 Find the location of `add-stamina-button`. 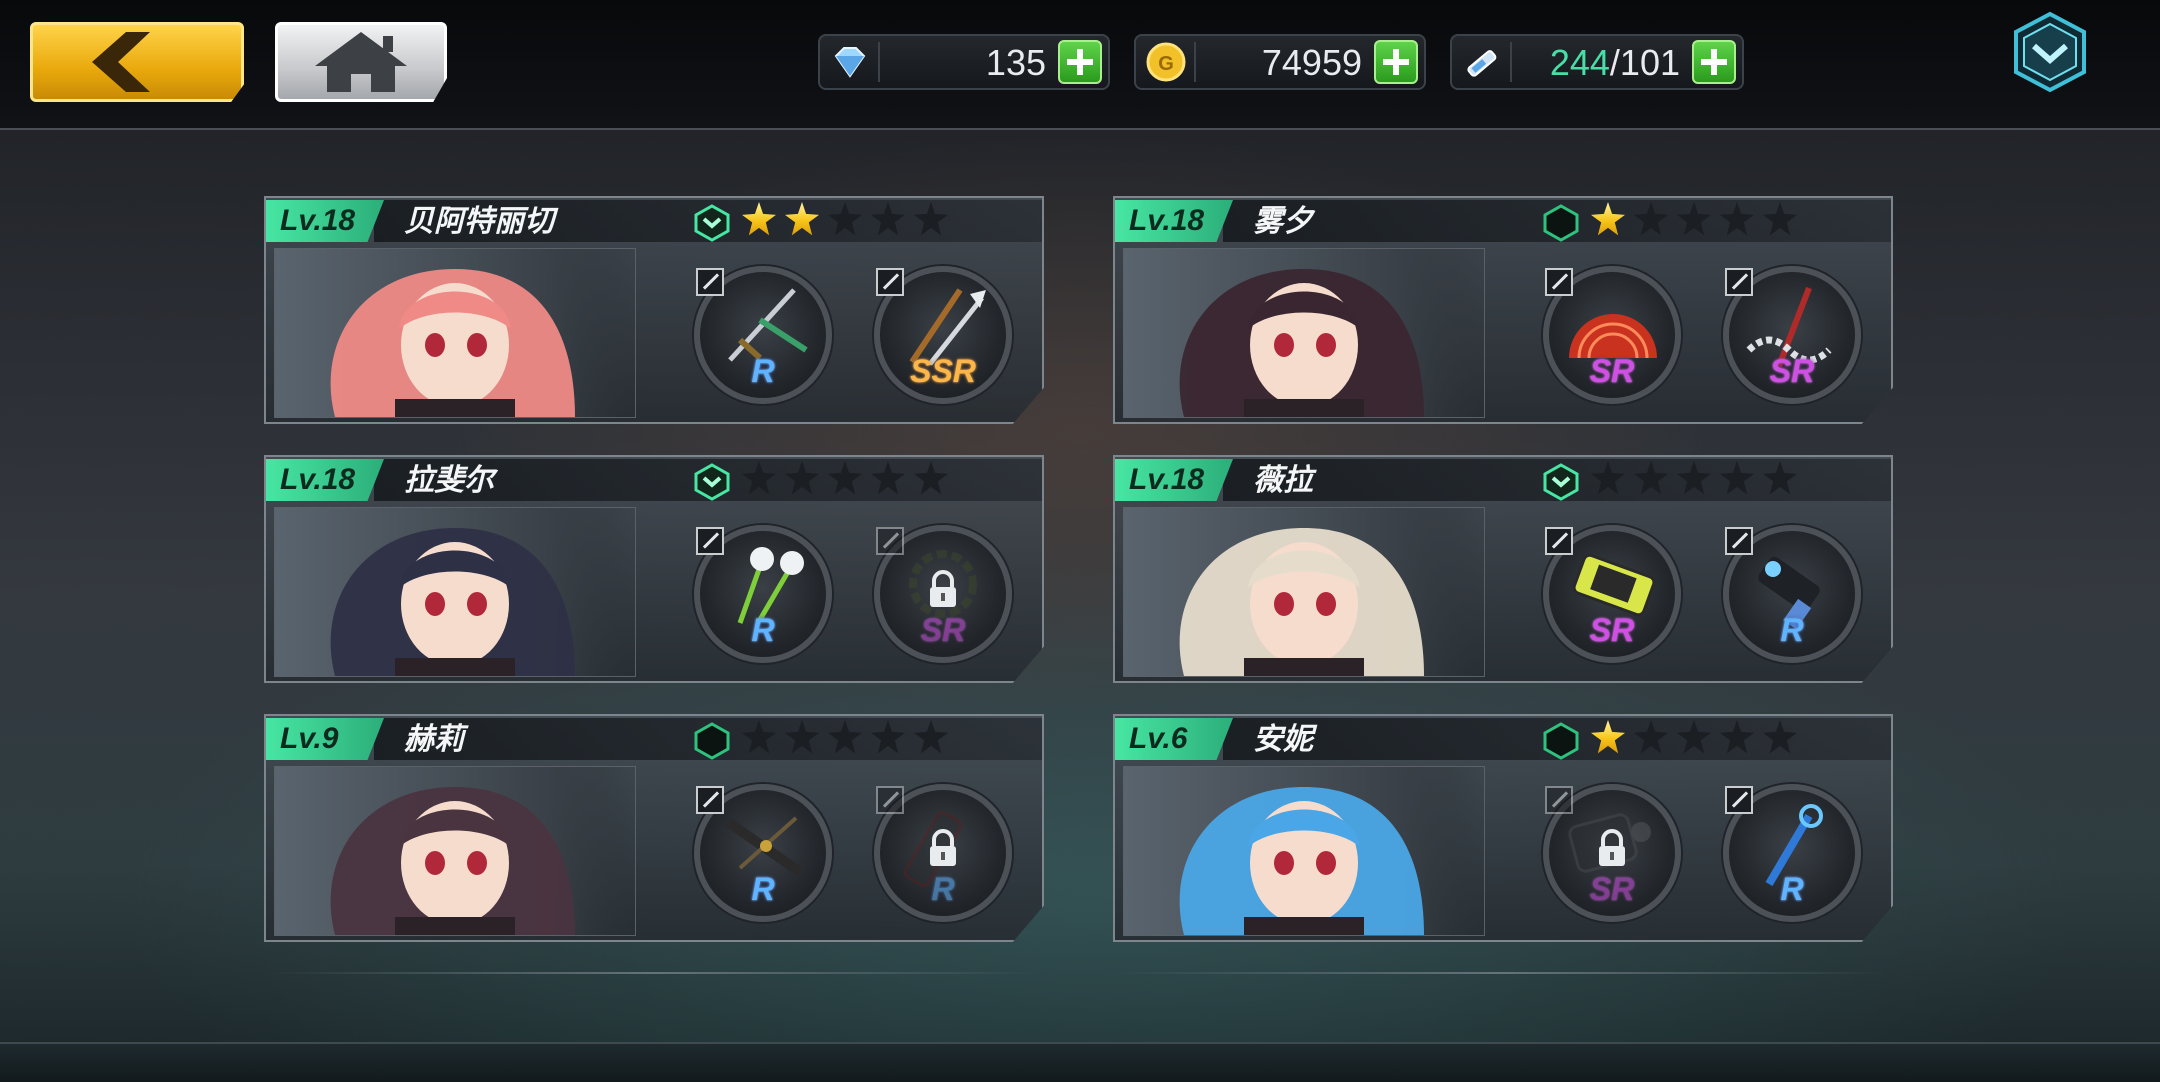

add-stamina-button is located at coordinates (1714, 62).